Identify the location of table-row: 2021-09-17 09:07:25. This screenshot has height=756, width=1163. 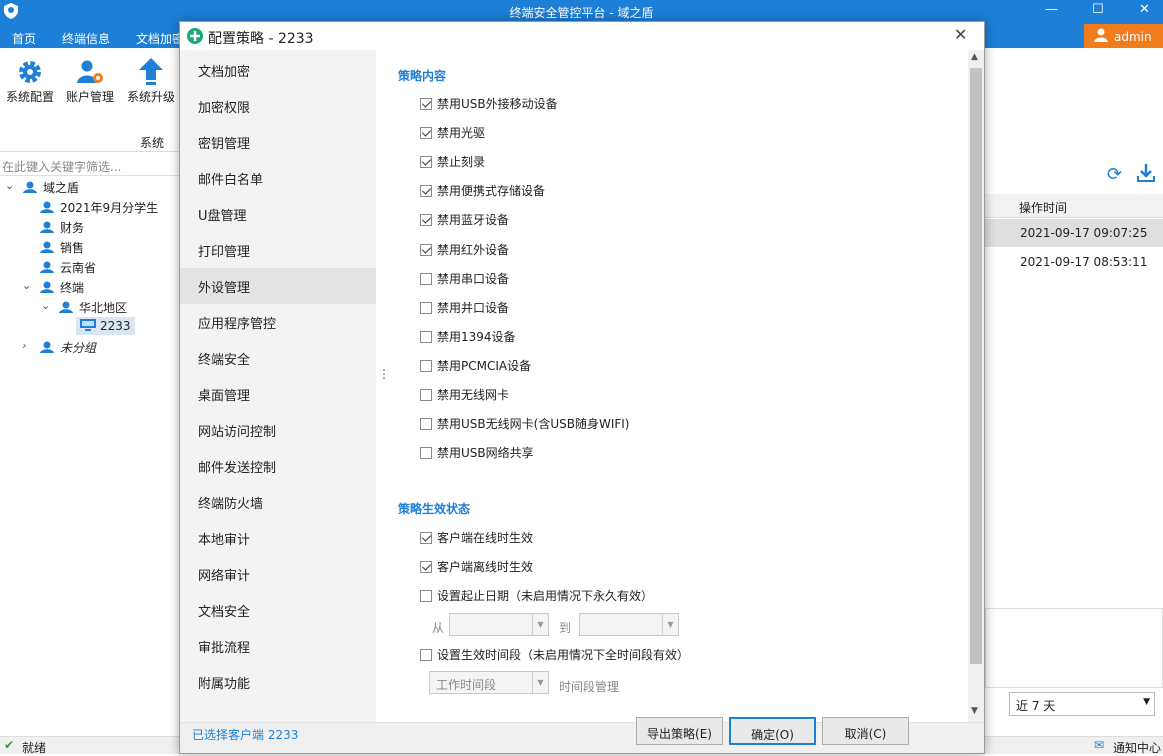
(1074, 233).